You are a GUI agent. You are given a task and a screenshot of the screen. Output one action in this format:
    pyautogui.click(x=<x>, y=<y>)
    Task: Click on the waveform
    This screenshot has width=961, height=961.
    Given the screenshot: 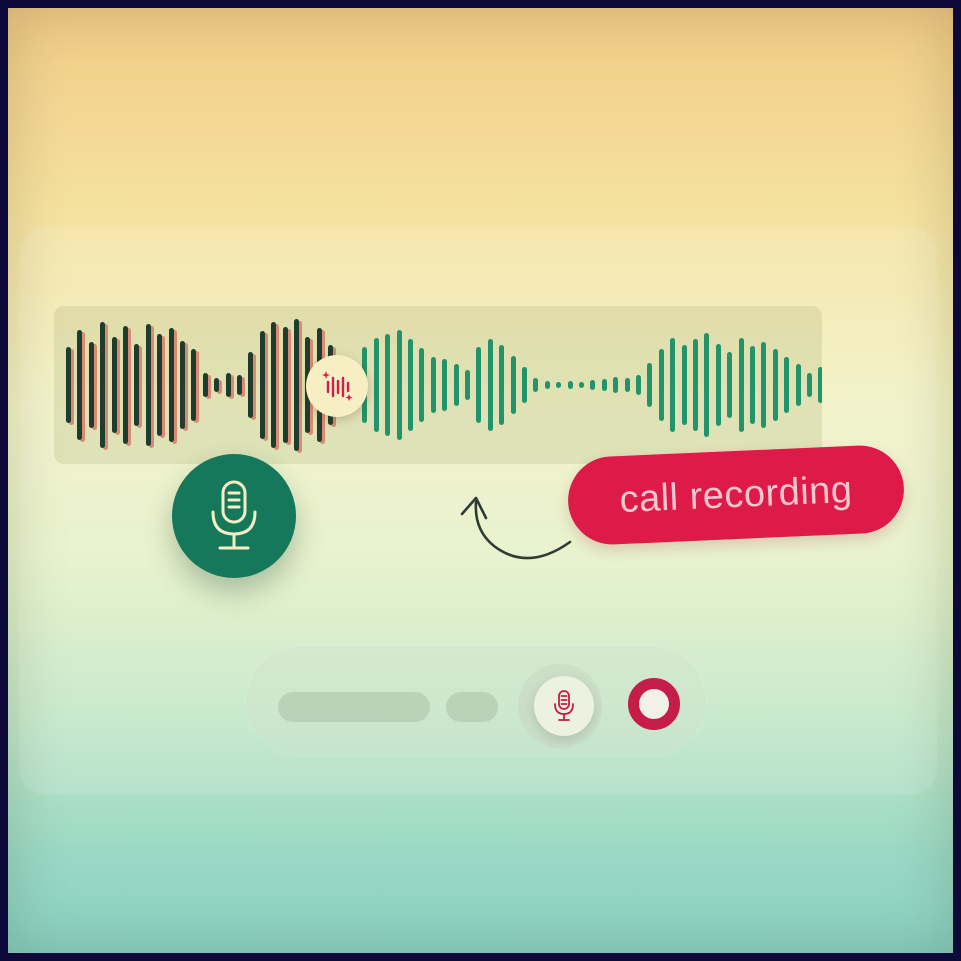 What is the action you would take?
    pyautogui.click(x=438, y=385)
    